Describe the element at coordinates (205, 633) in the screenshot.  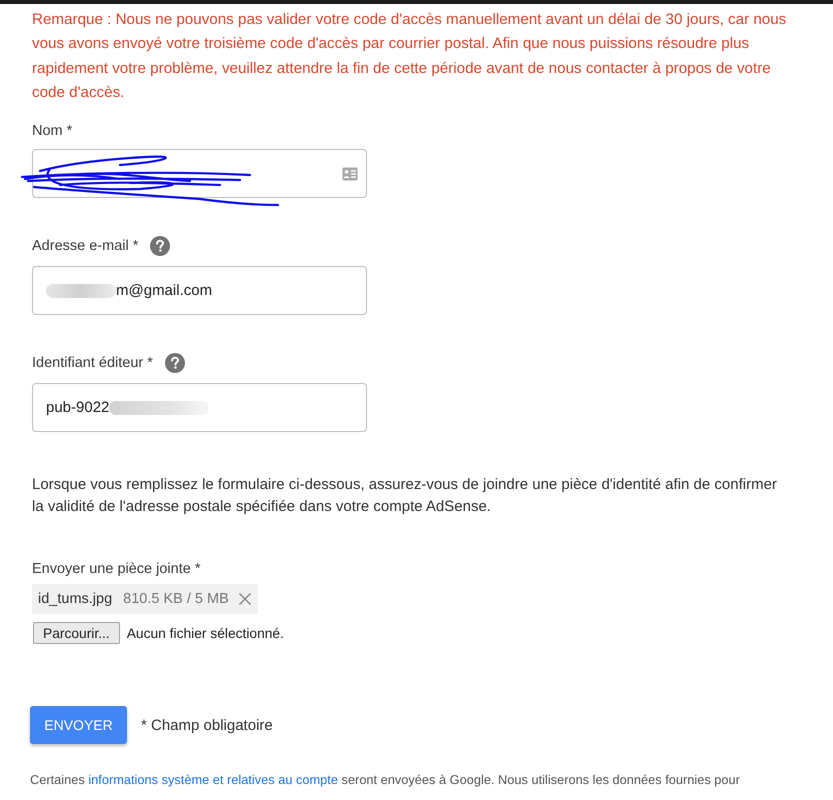
I see `file-status-text: Aucun fichier sélectionné.` at that location.